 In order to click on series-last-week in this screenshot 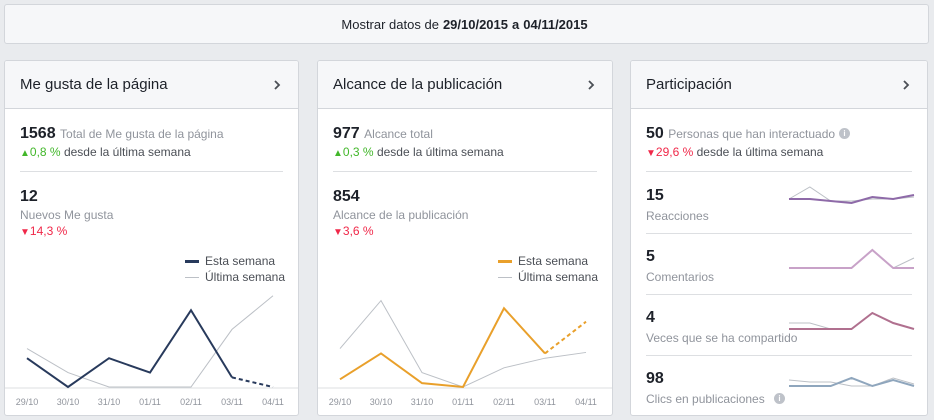, I will do `click(463, 343)`.